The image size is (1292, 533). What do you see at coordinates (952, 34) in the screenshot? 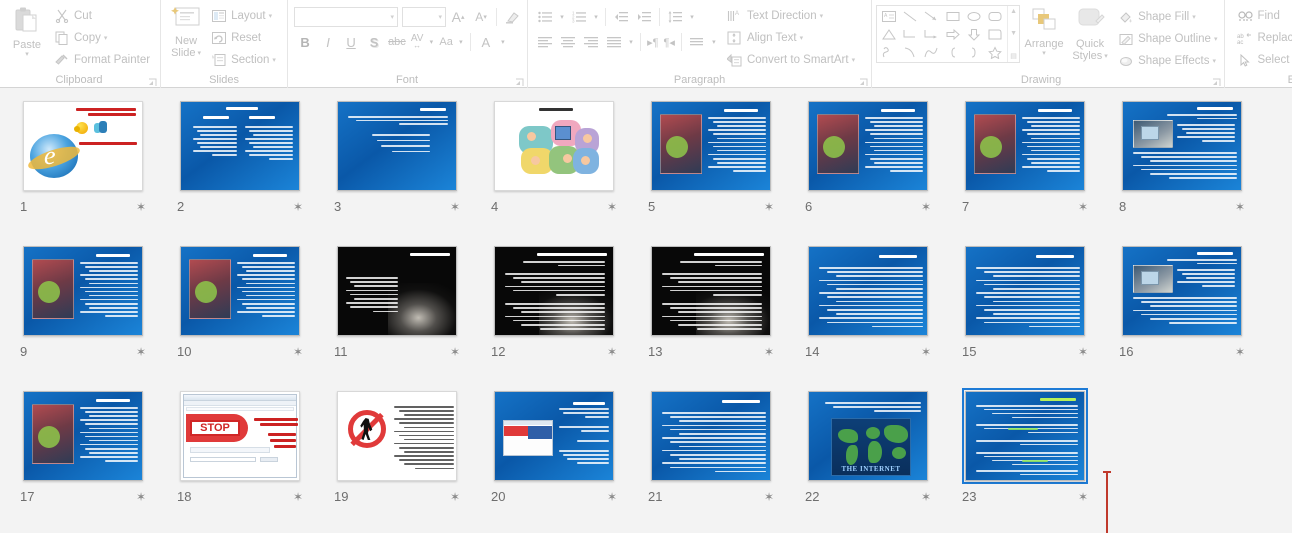
I see `right-arrow-shape` at bounding box center [952, 34].